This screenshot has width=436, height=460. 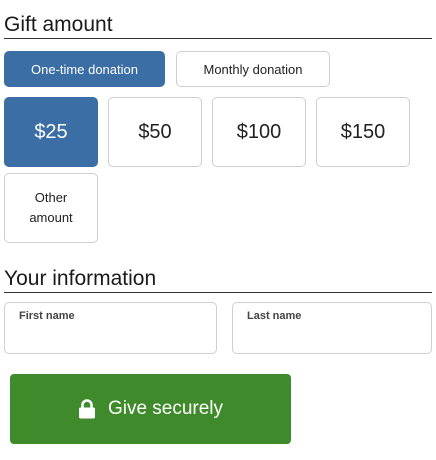 I want to click on last-name-input, so click(x=333, y=337).